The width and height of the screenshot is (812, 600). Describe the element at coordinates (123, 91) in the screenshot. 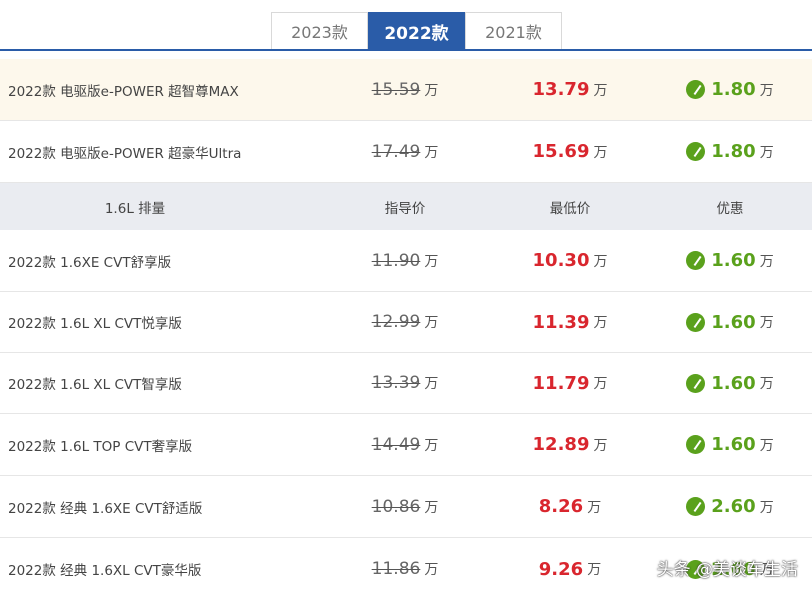

I see `trim-name: 2022款 电驱版e-POWER 超智尊MAX` at that location.